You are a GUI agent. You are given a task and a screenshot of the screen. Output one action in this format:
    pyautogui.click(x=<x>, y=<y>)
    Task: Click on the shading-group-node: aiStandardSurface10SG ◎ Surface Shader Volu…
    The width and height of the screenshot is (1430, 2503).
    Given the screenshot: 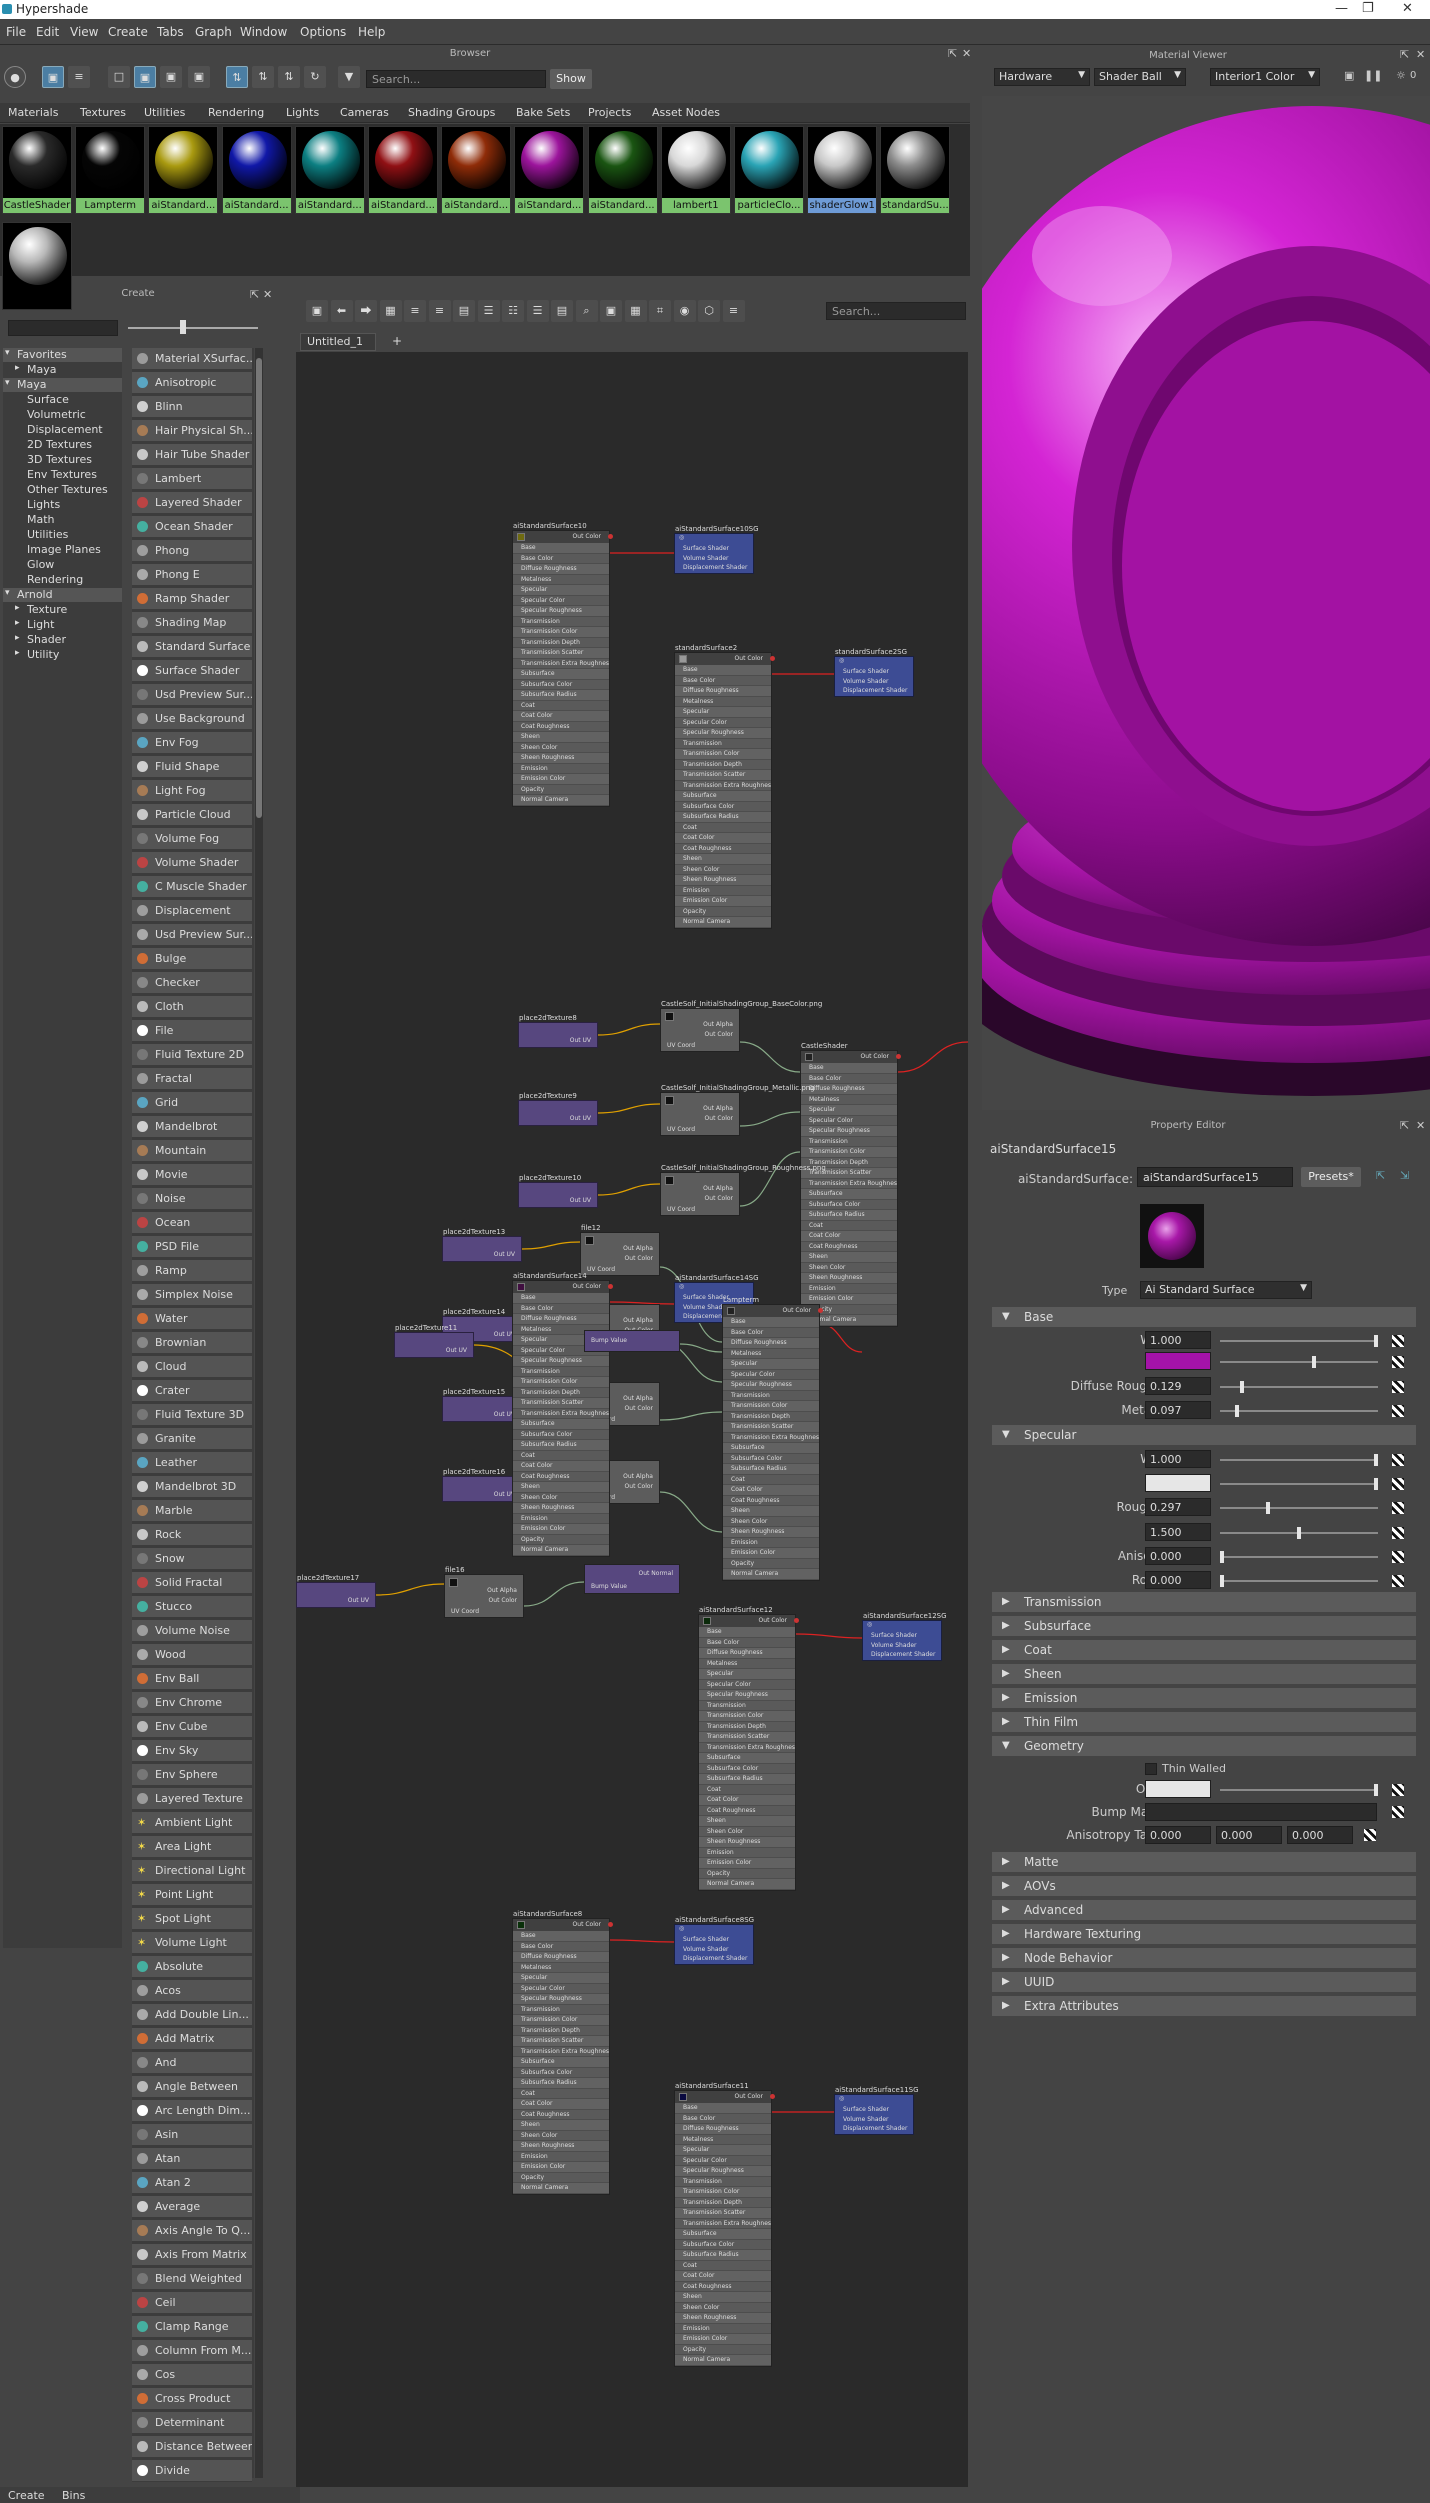 What is the action you would take?
    pyautogui.click(x=716, y=549)
    